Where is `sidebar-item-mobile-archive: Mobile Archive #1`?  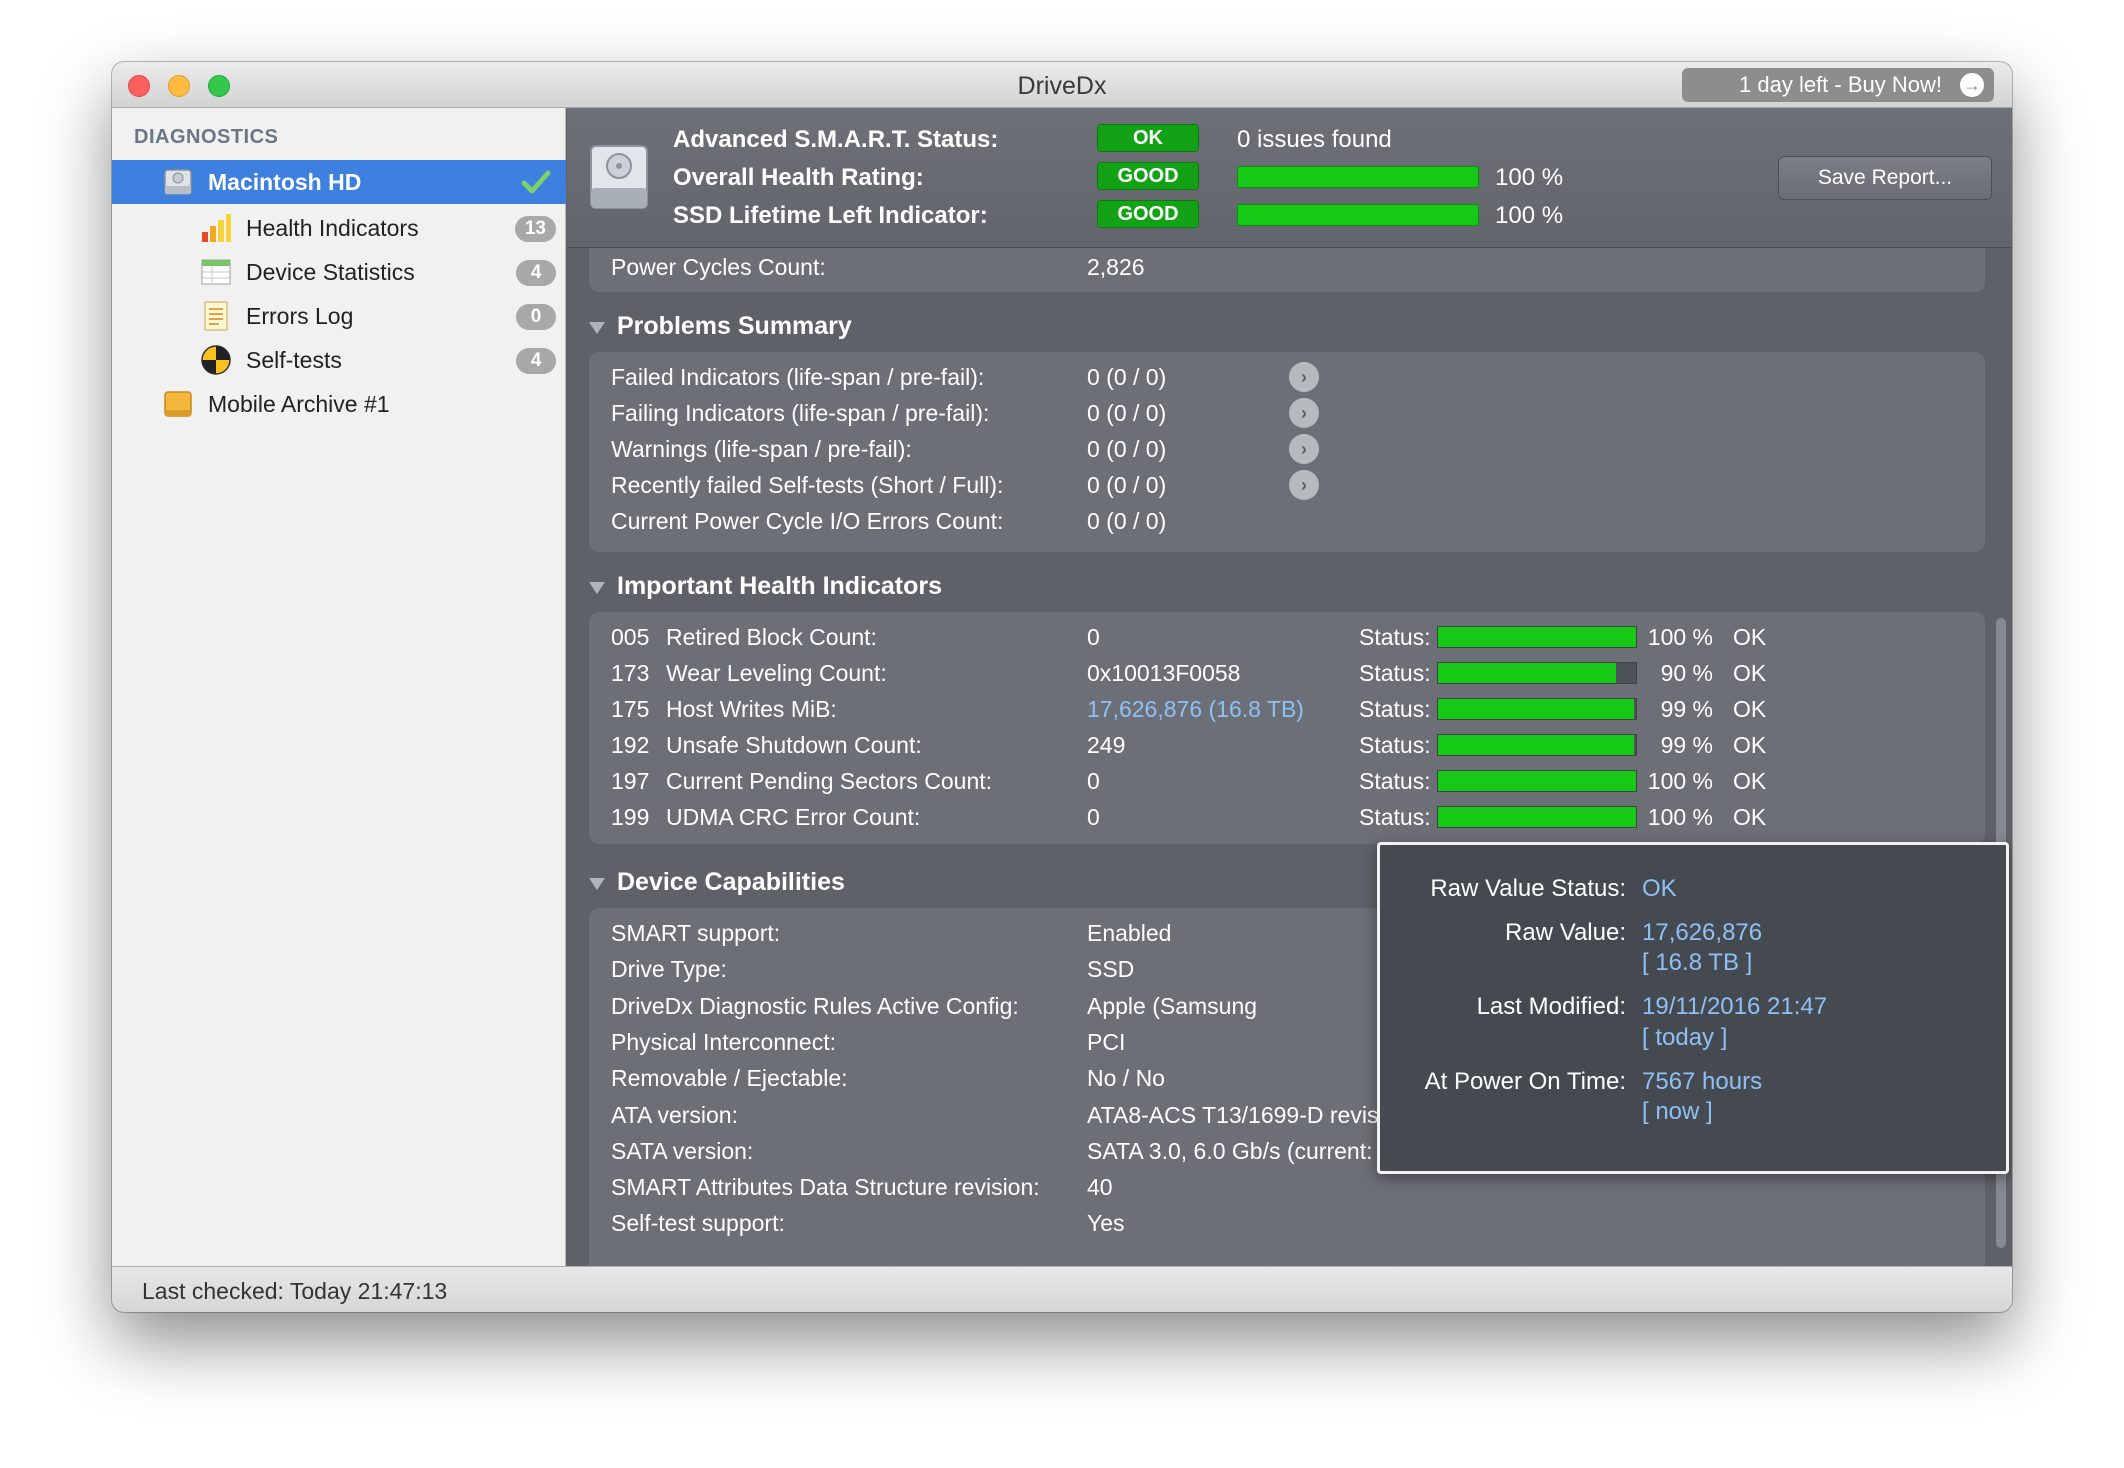 sidebar-item-mobile-archive: Mobile Archive #1 is located at coordinates (339, 404).